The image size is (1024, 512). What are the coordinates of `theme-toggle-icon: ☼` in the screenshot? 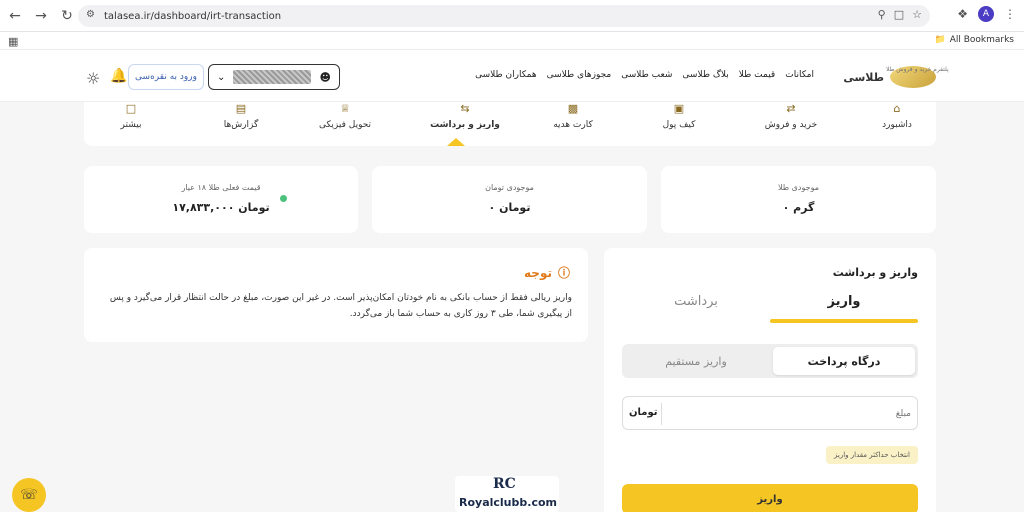 It's located at (93, 78).